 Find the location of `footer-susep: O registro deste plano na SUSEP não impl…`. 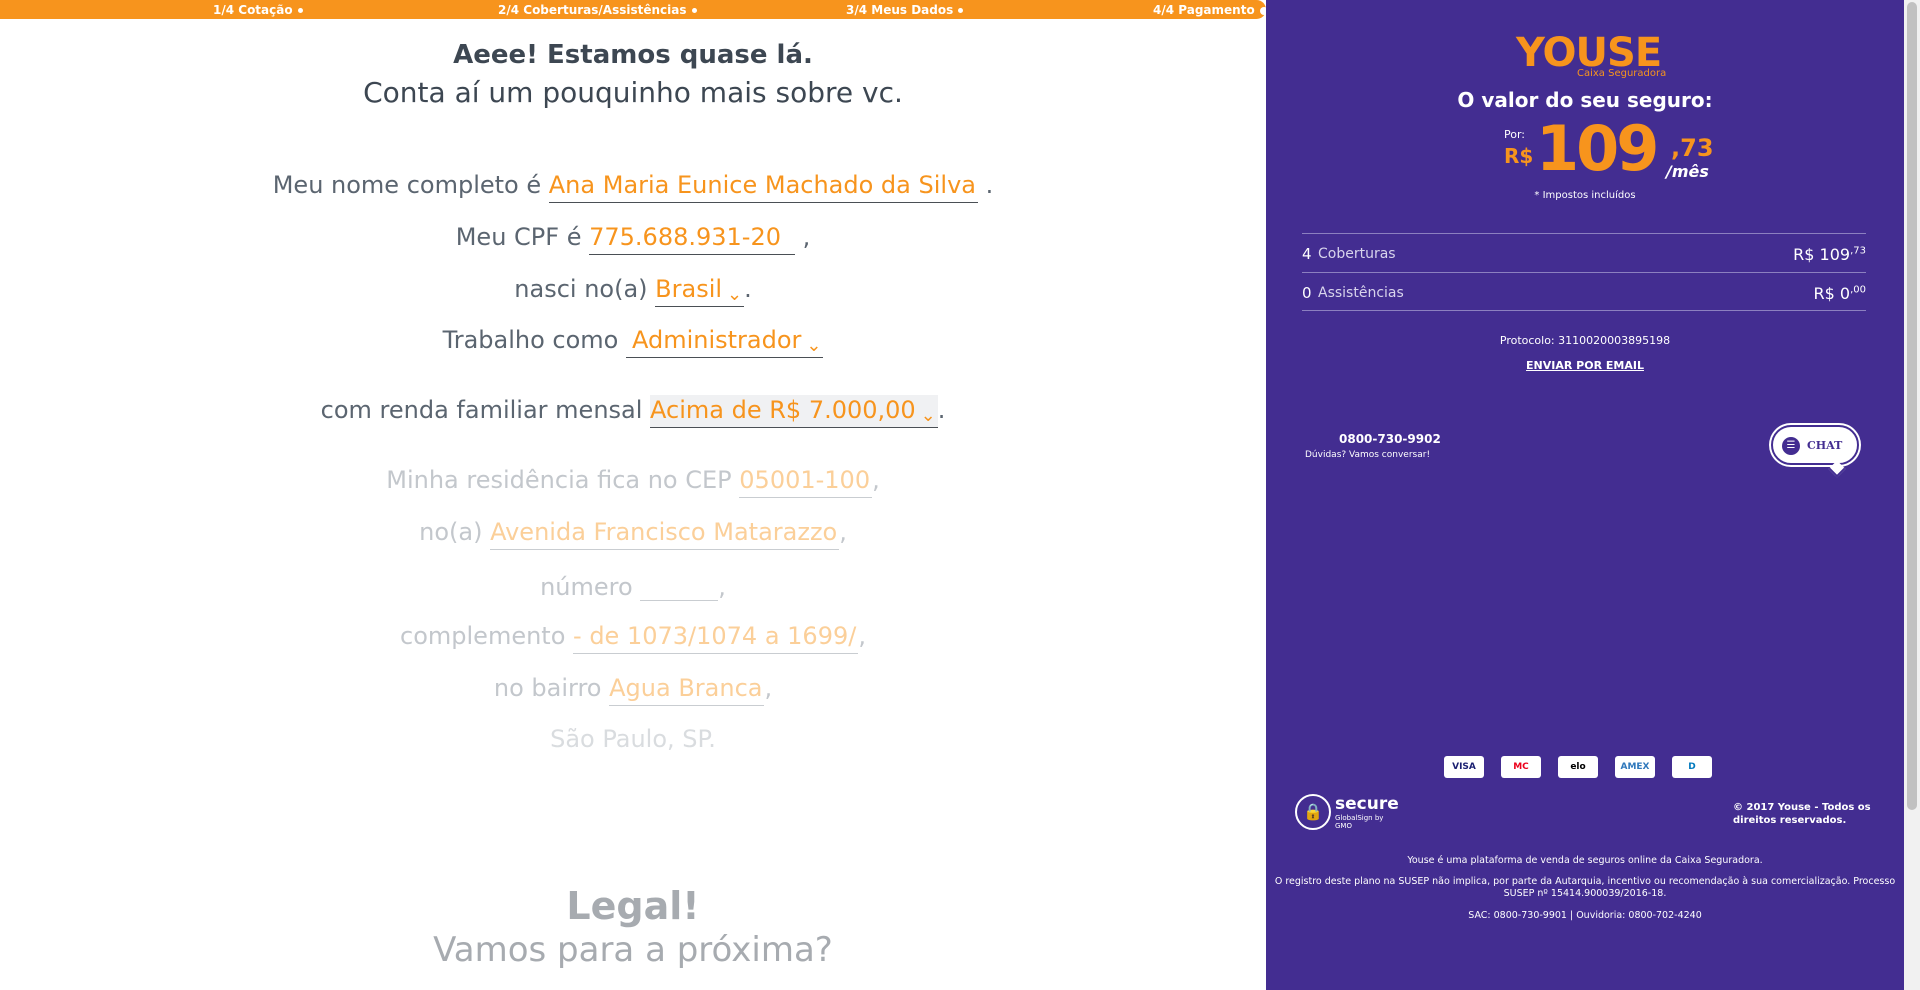

footer-susep: O registro deste plano na SUSEP não impl… is located at coordinates (1585, 887).